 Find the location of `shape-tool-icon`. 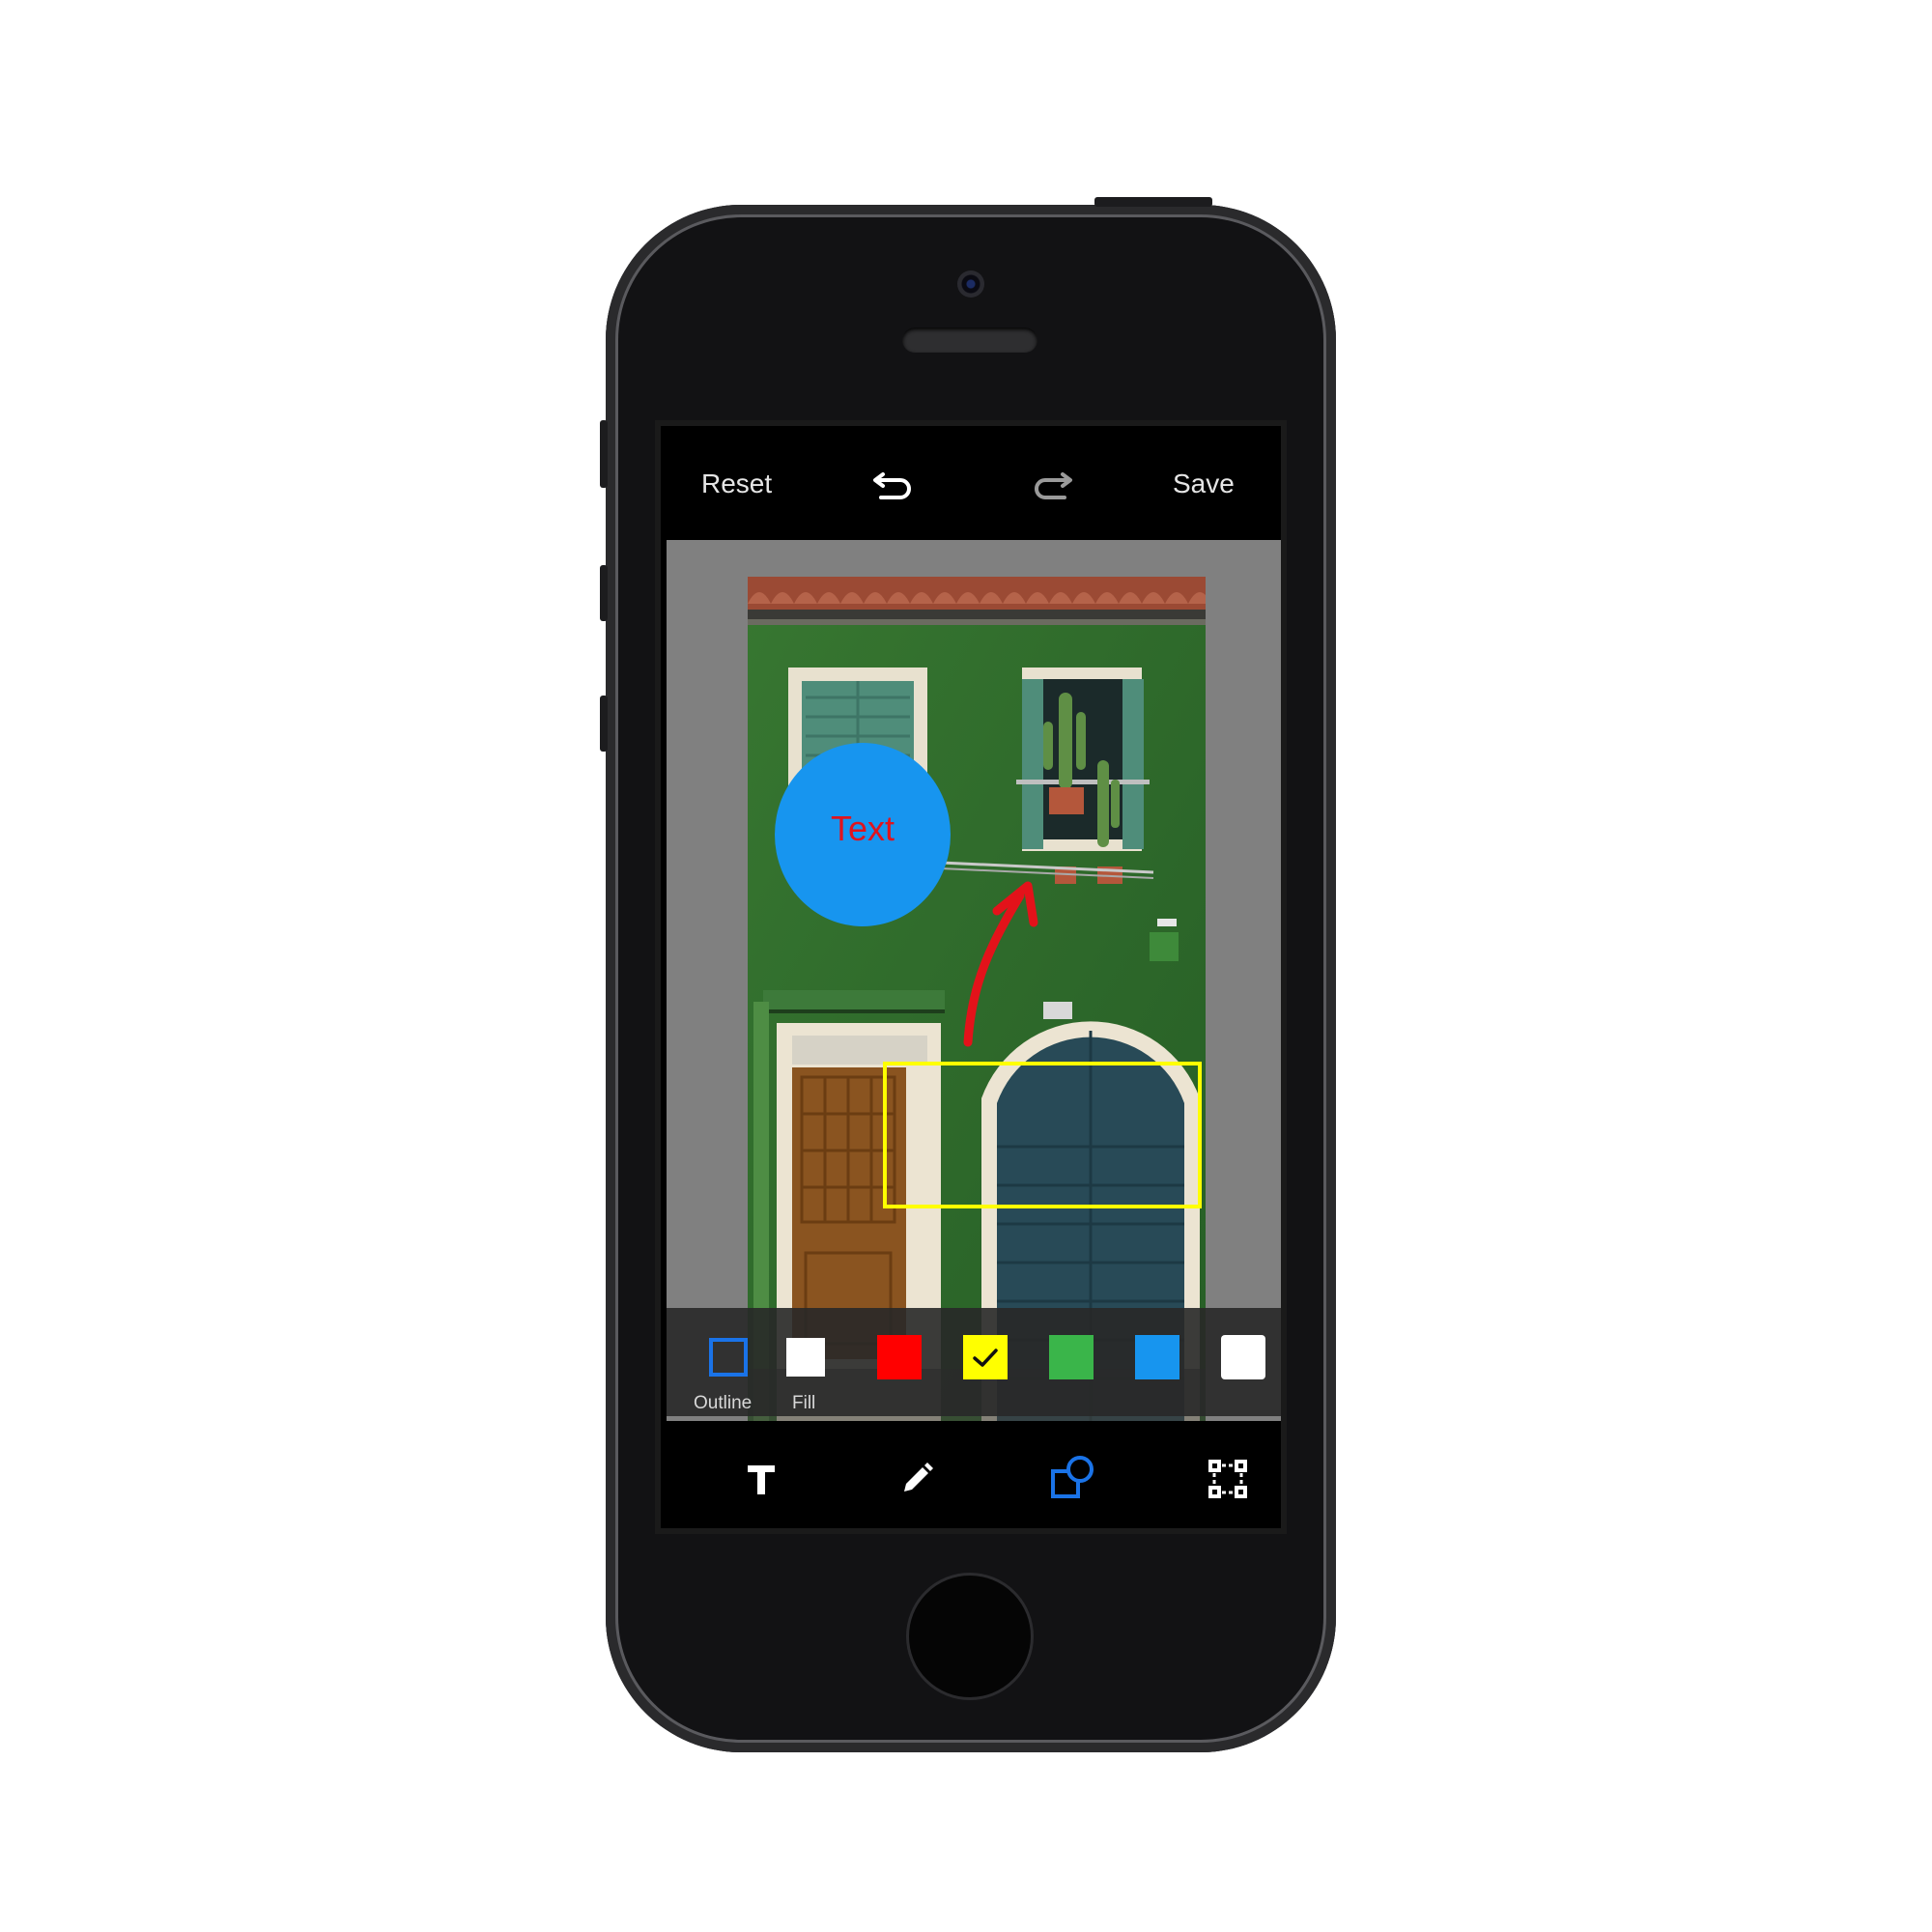

shape-tool-icon is located at coordinates (1072, 1477).